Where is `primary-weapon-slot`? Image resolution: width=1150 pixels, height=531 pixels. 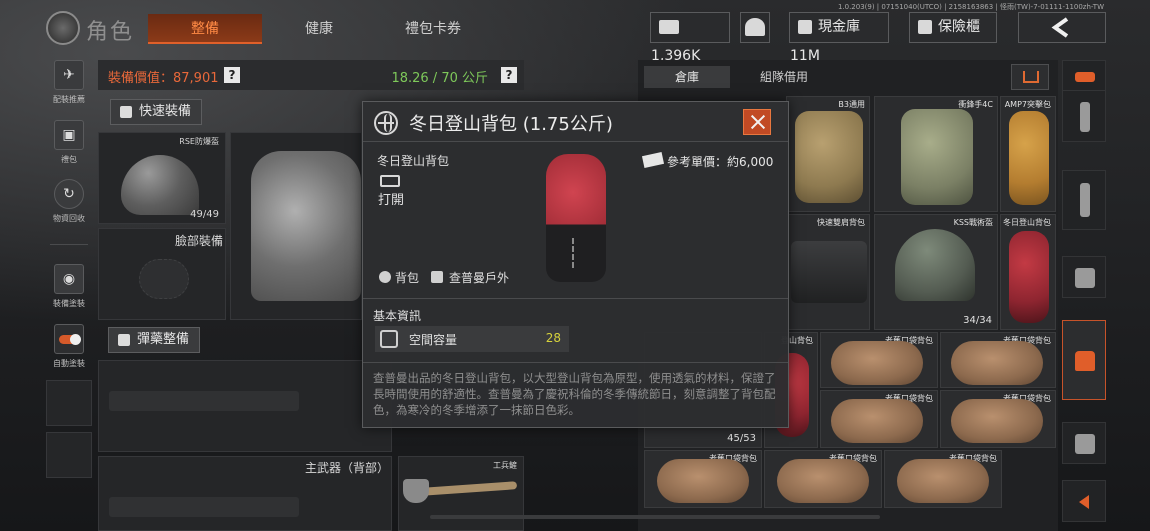 primary-weapon-slot is located at coordinates (245, 406).